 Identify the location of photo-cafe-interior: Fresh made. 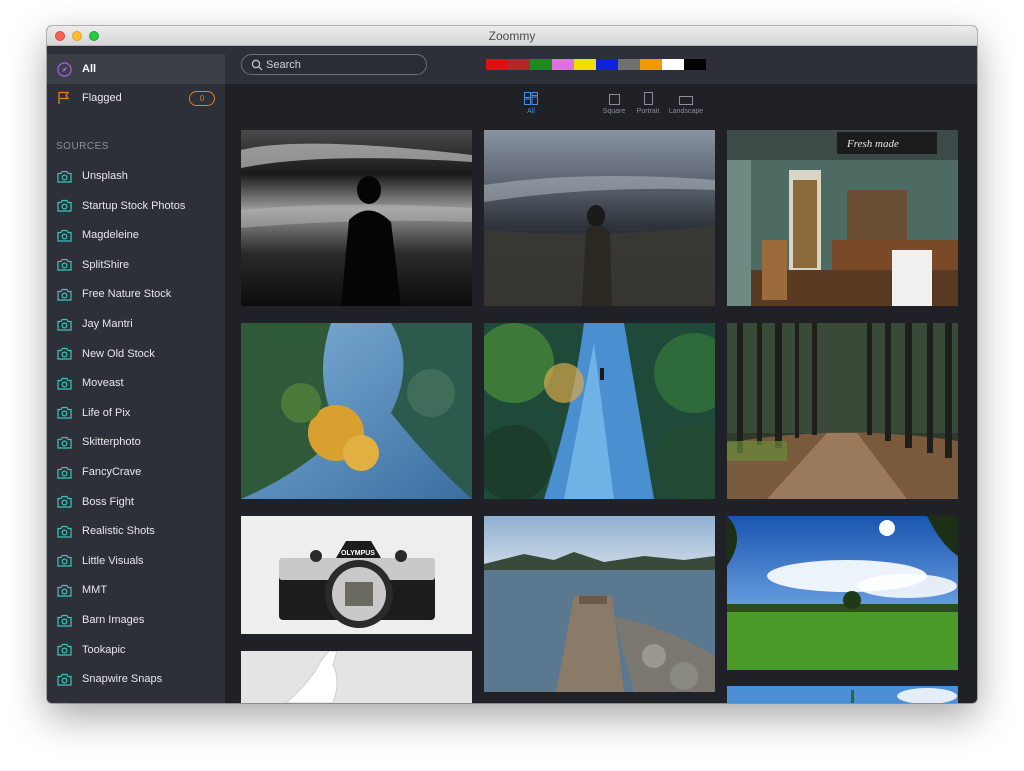
(842, 218).